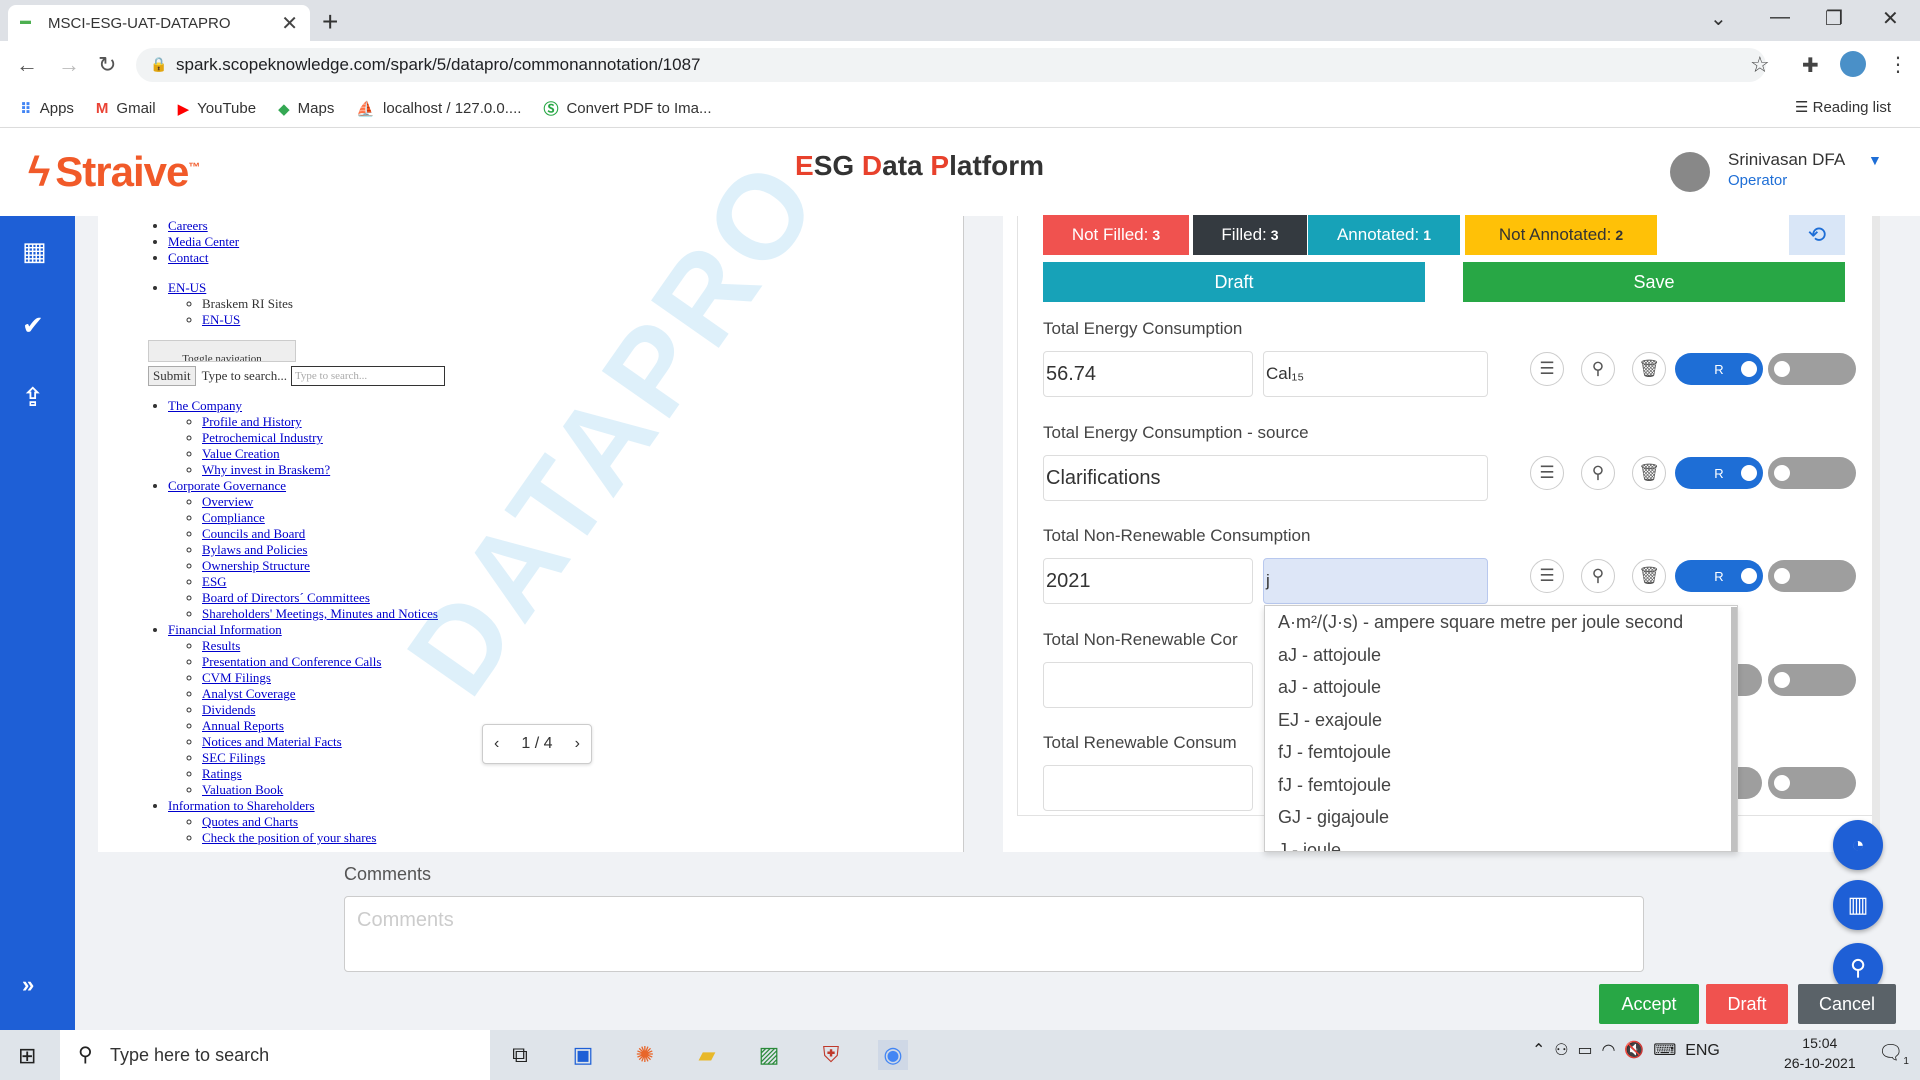  I want to click on doc-link: Profile and History, so click(252, 421).